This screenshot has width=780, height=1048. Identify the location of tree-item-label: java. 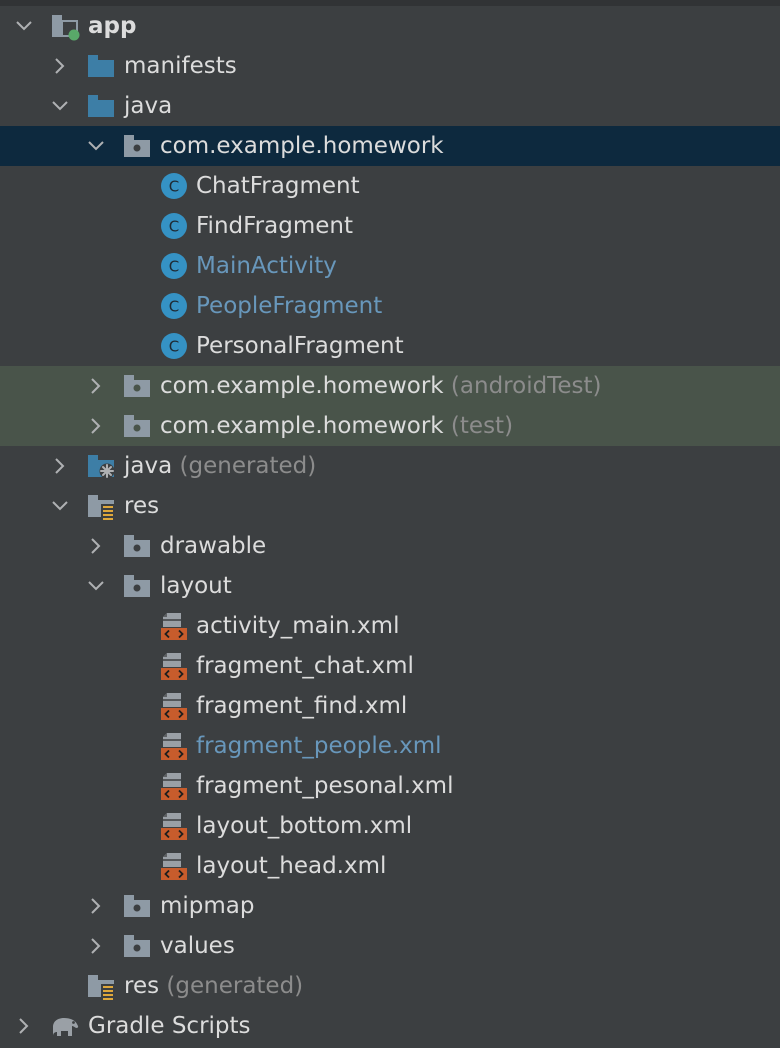
(148, 106).